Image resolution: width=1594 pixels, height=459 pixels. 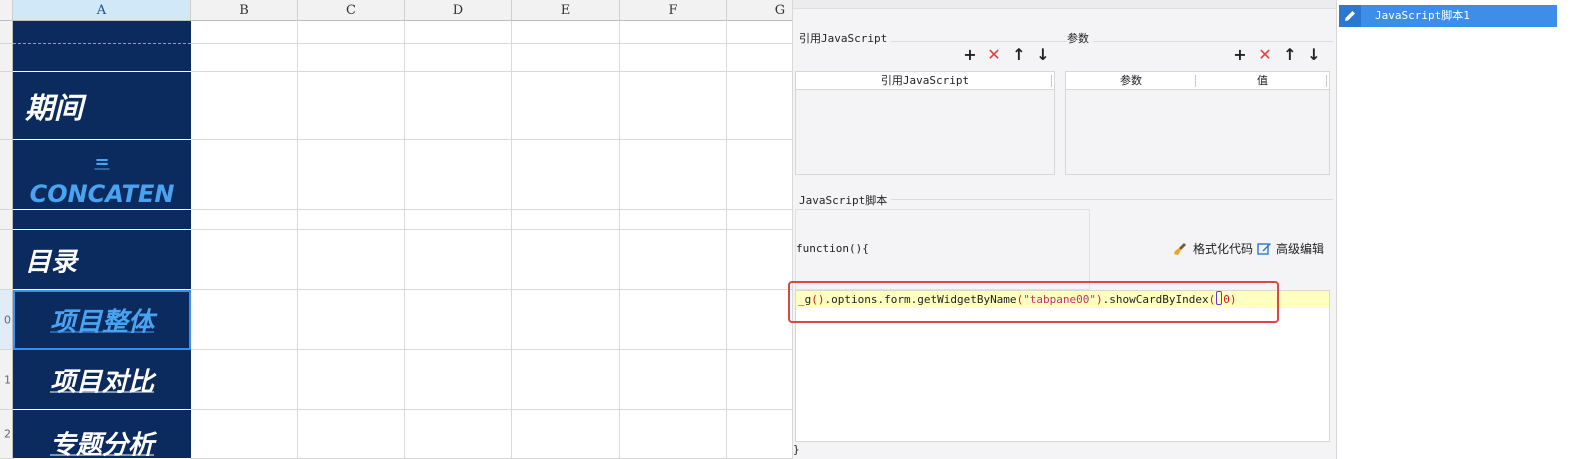 I want to click on column-header-e: E, so click(x=566, y=10).